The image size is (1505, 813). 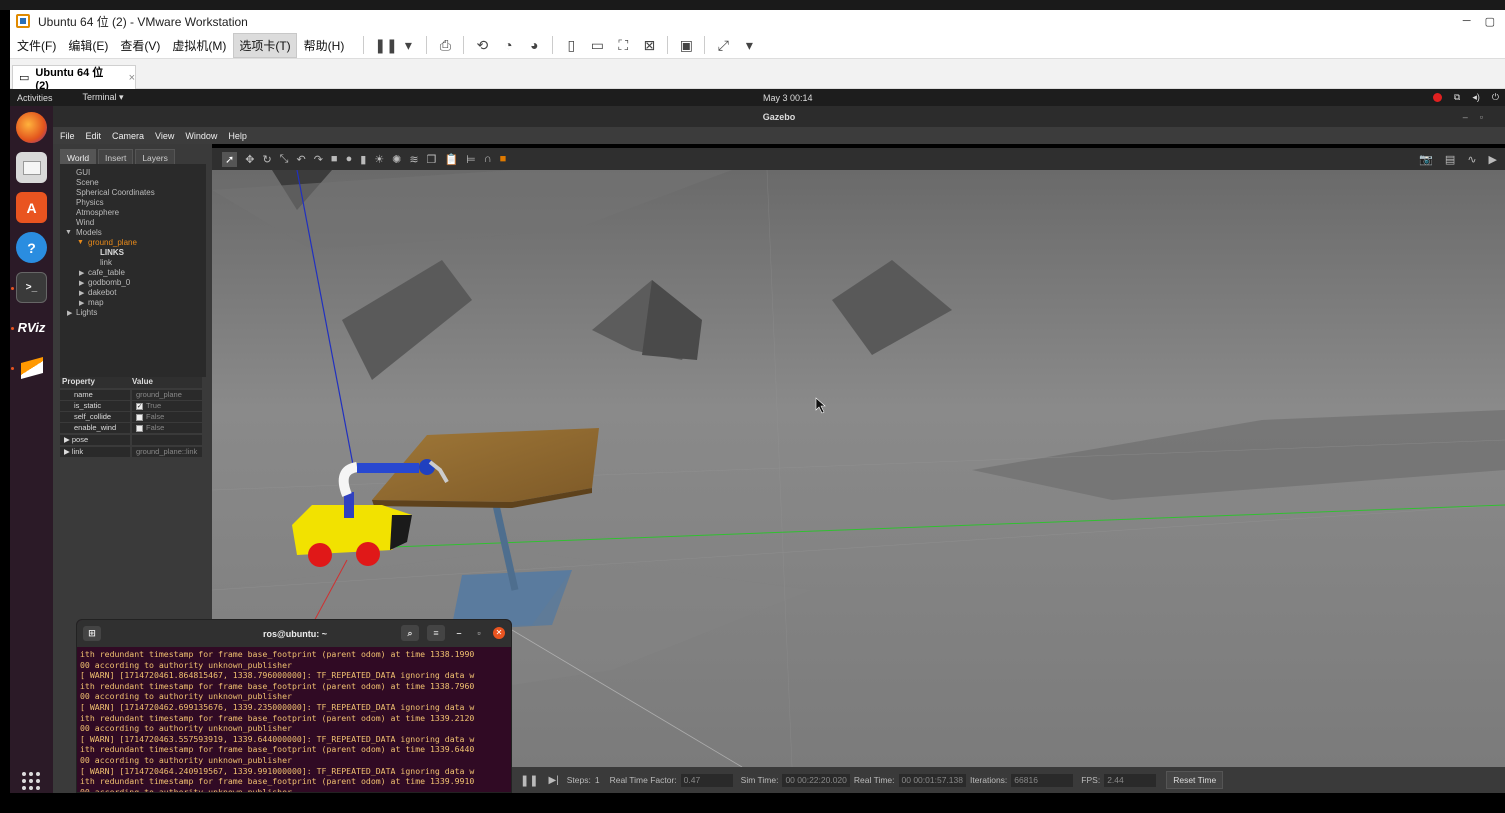 I want to click on firefox-icon, so click(x=31, y=127).